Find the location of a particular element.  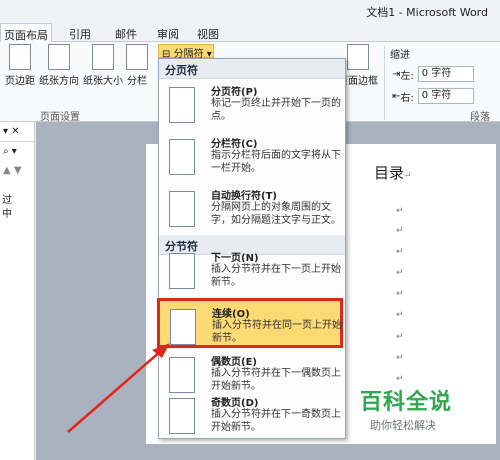

brand-name: 百科全说 is located at coordinates (406, 402).